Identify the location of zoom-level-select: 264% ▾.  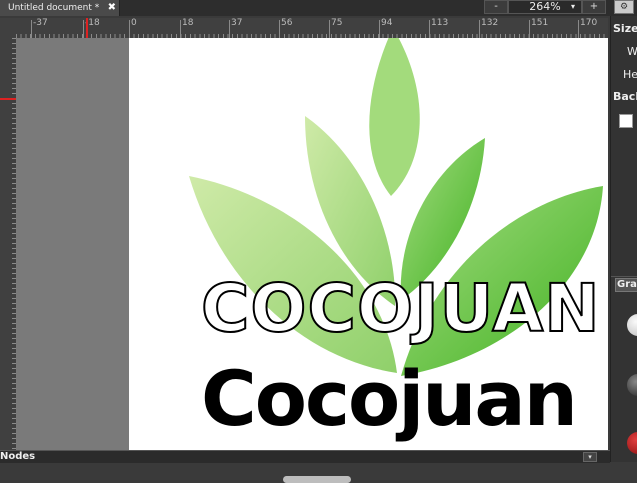
(545, 7).